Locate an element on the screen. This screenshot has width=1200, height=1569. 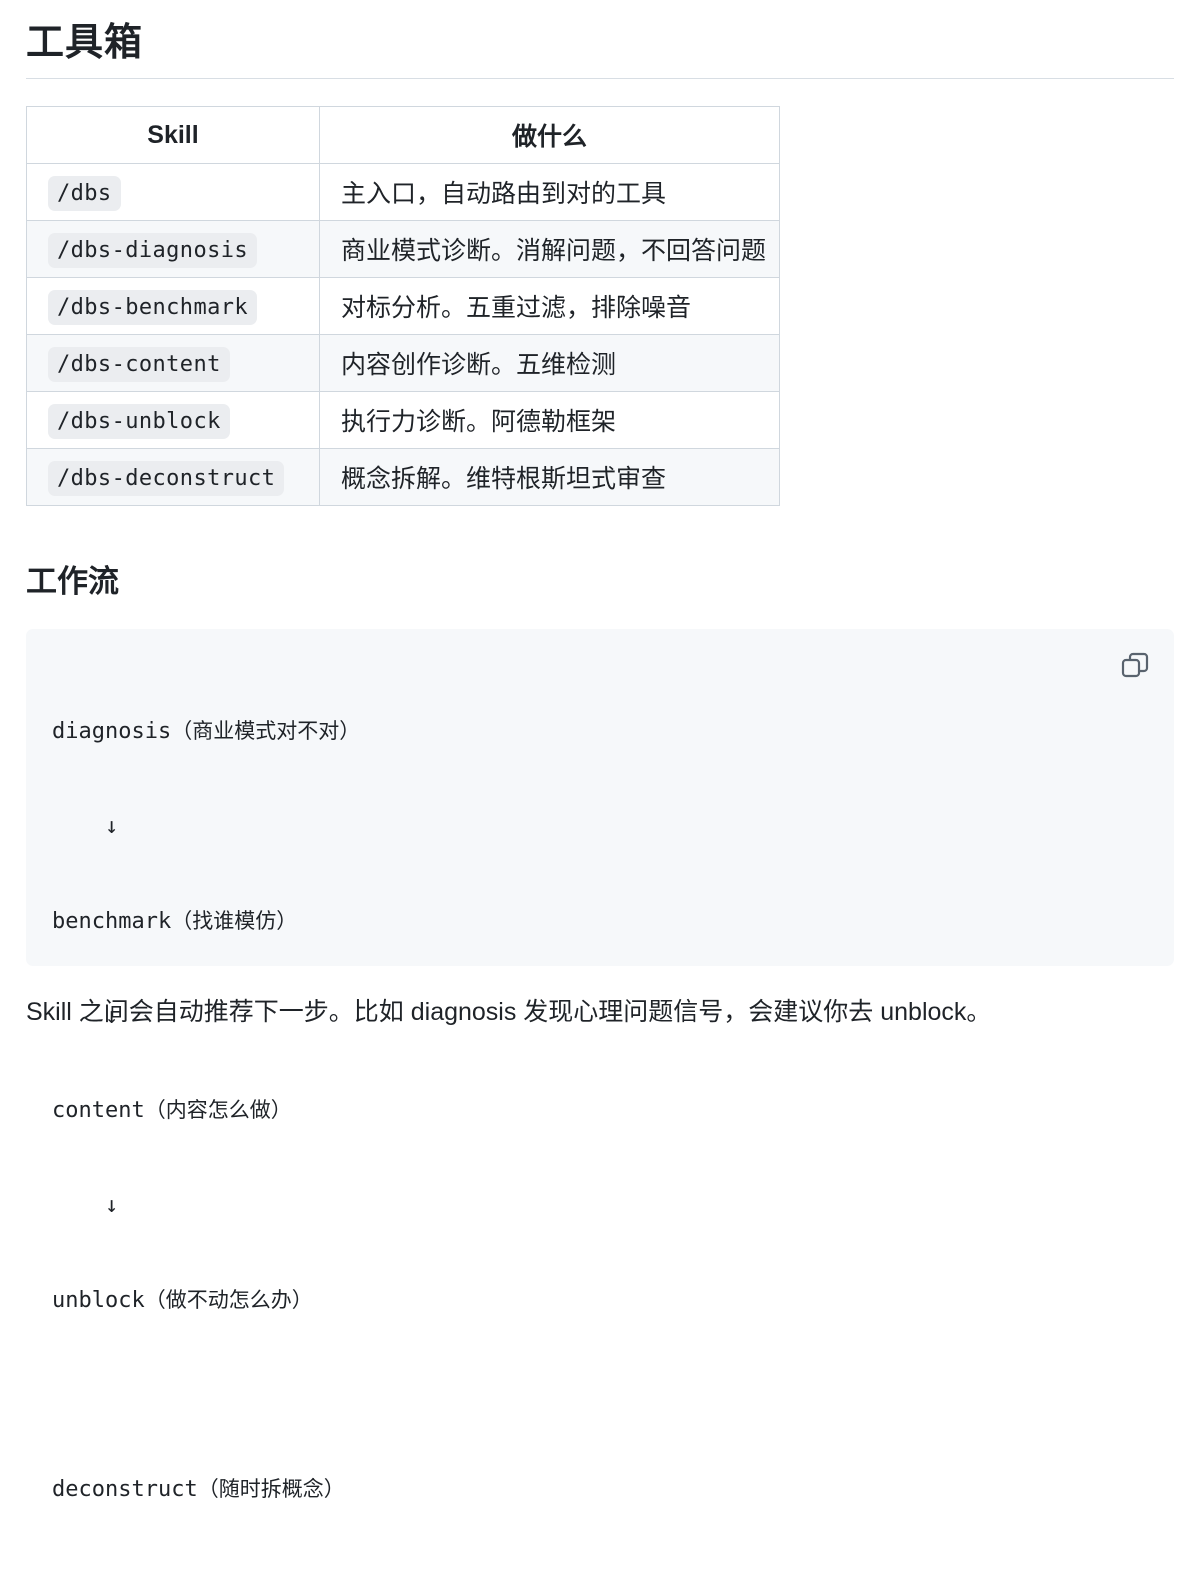
workflow-heading: 工作流 is located at coordinates (72, 581).